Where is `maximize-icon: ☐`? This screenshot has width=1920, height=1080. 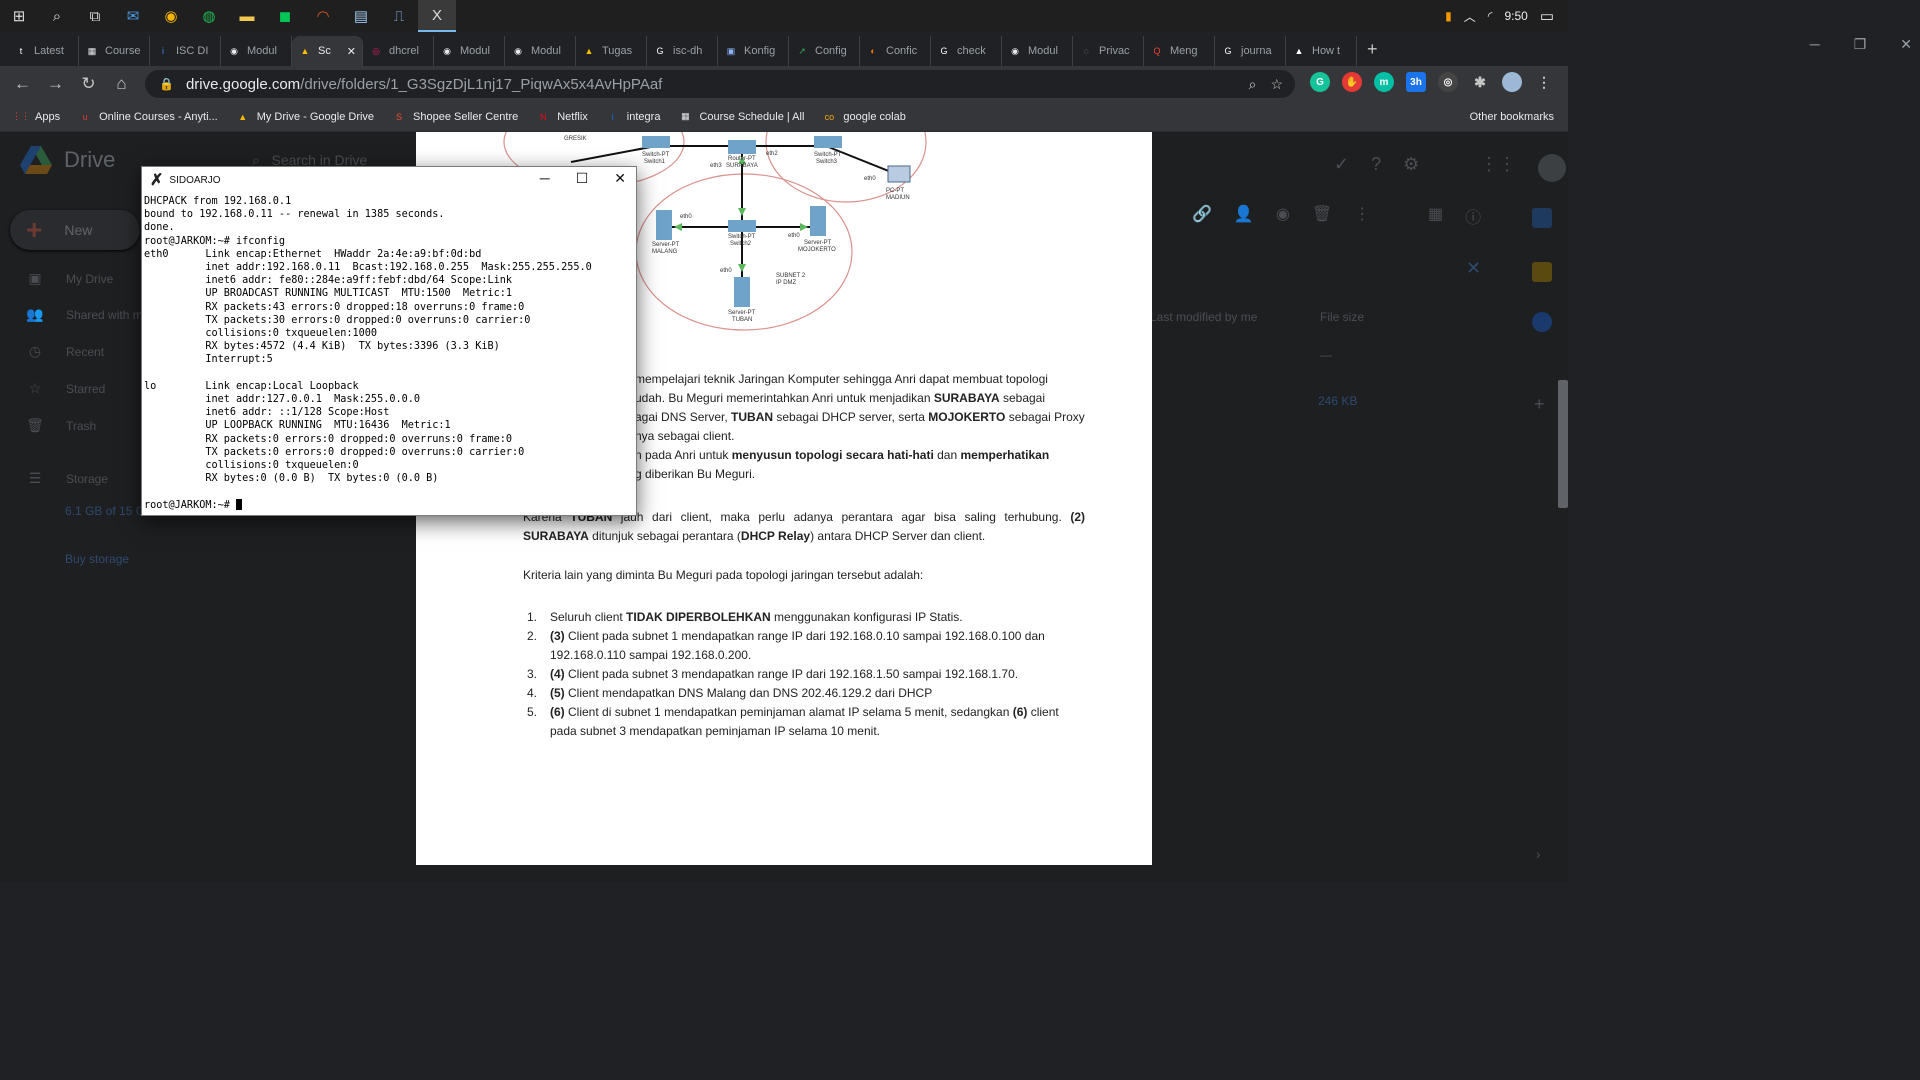
maximize-icon: ☐ is located at coordinates (582, 178).